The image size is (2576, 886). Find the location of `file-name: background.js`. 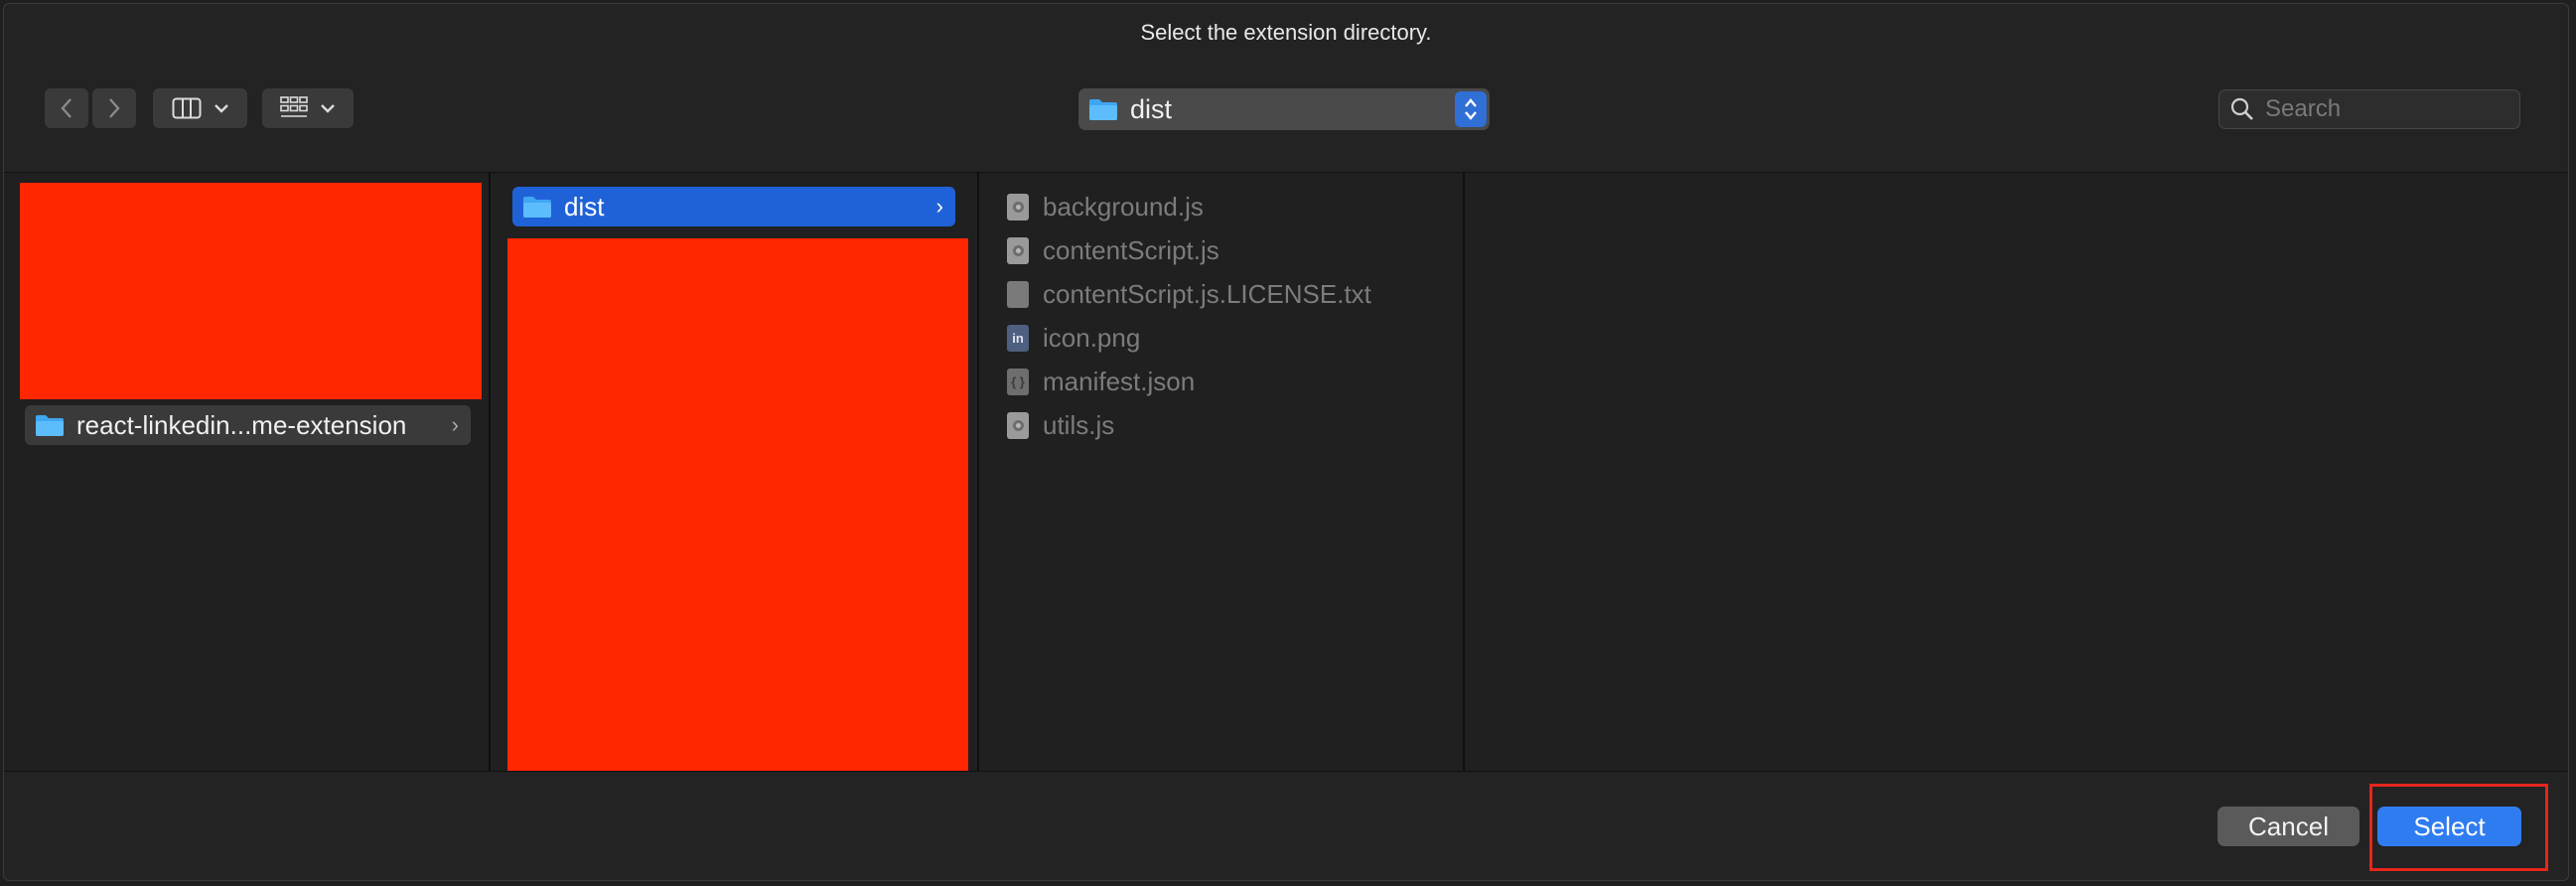

file-name: background.js is located at coordinates (1123, 206).